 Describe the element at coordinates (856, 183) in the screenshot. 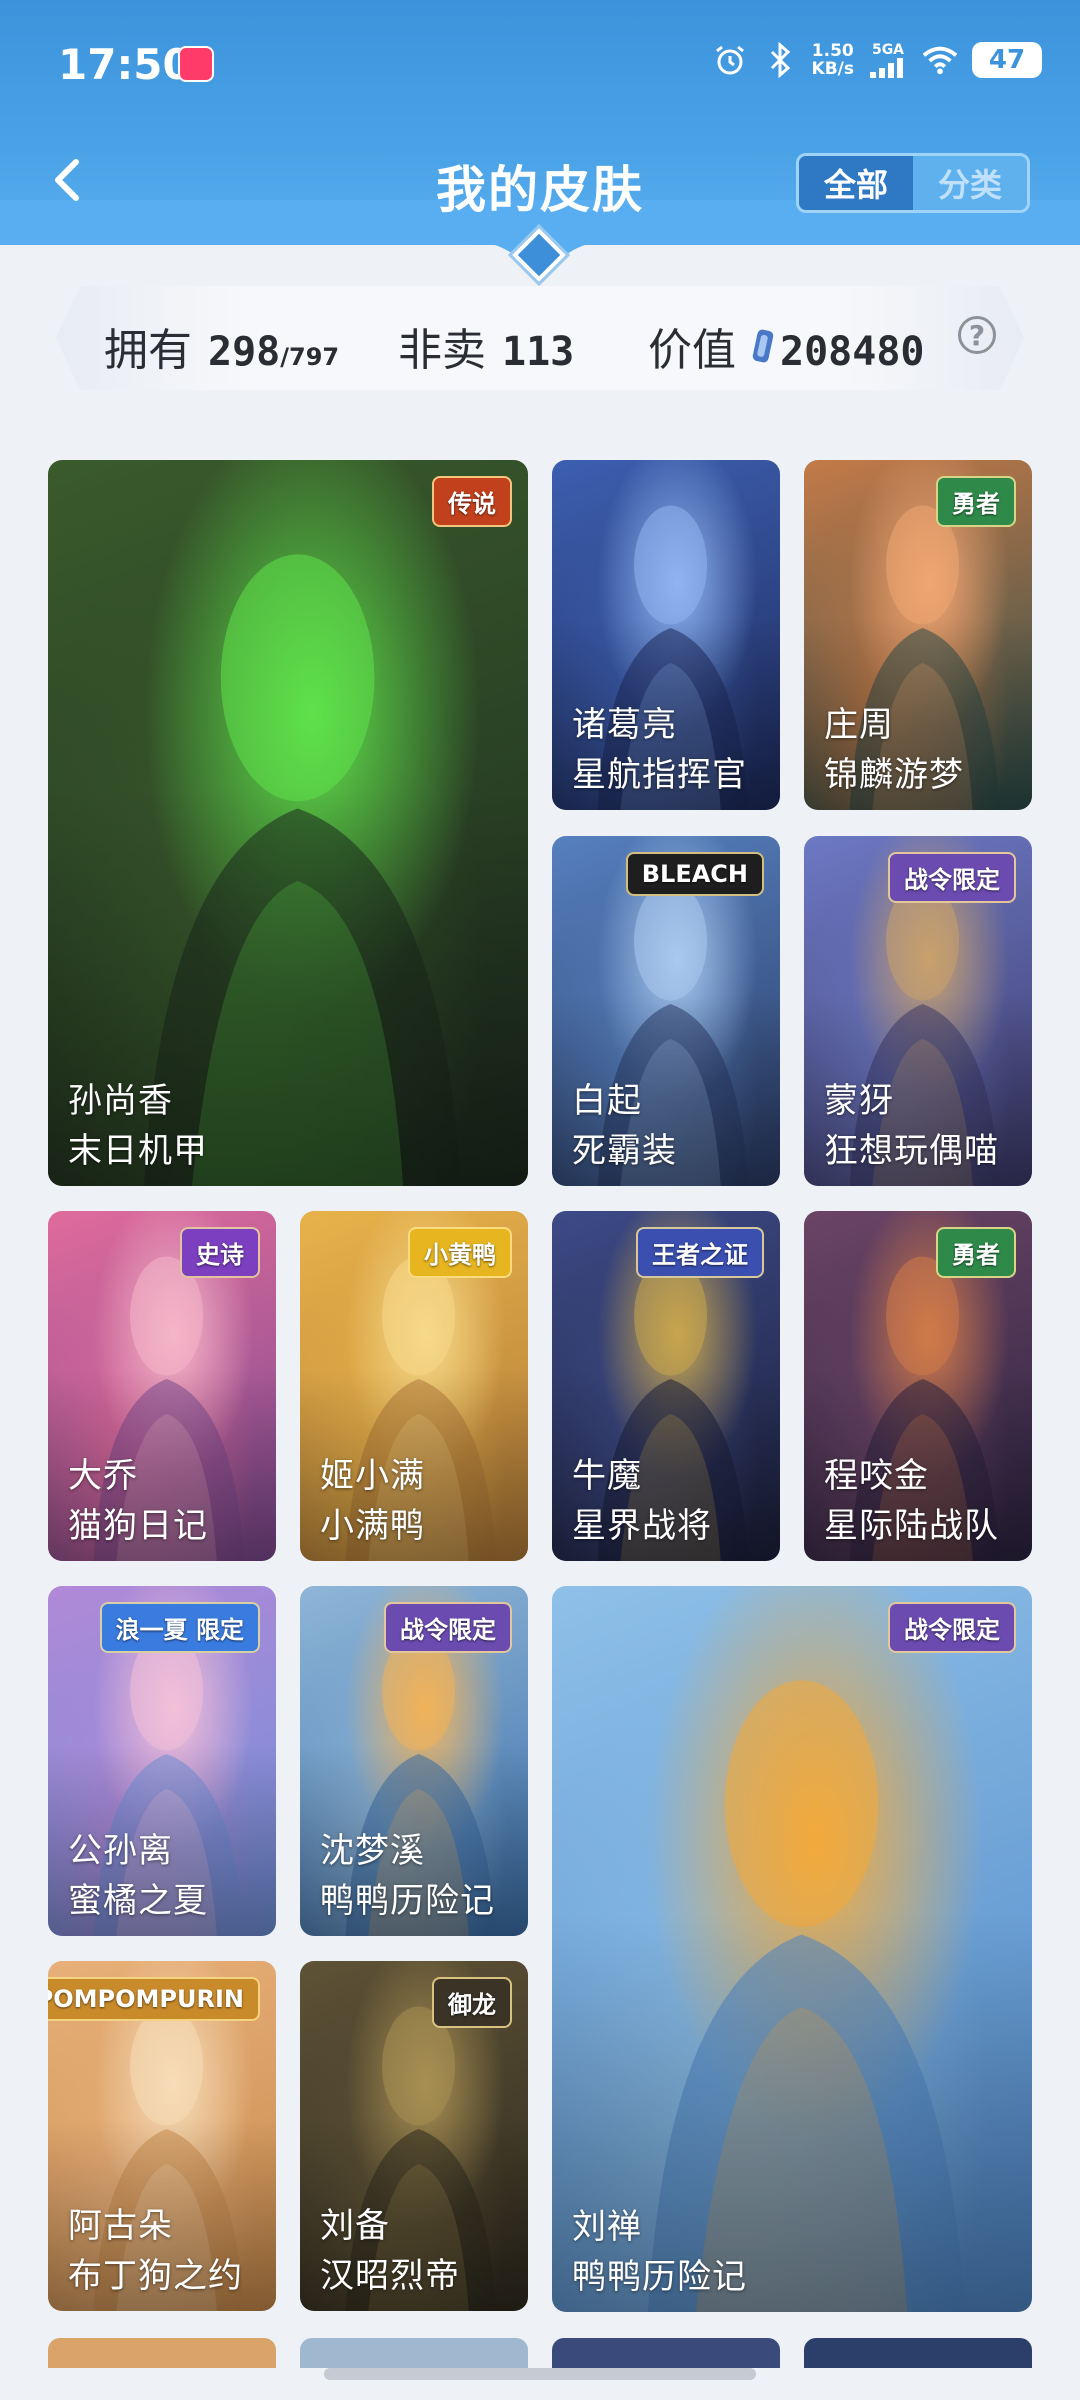

I see `segment-all: 全部` at that location.